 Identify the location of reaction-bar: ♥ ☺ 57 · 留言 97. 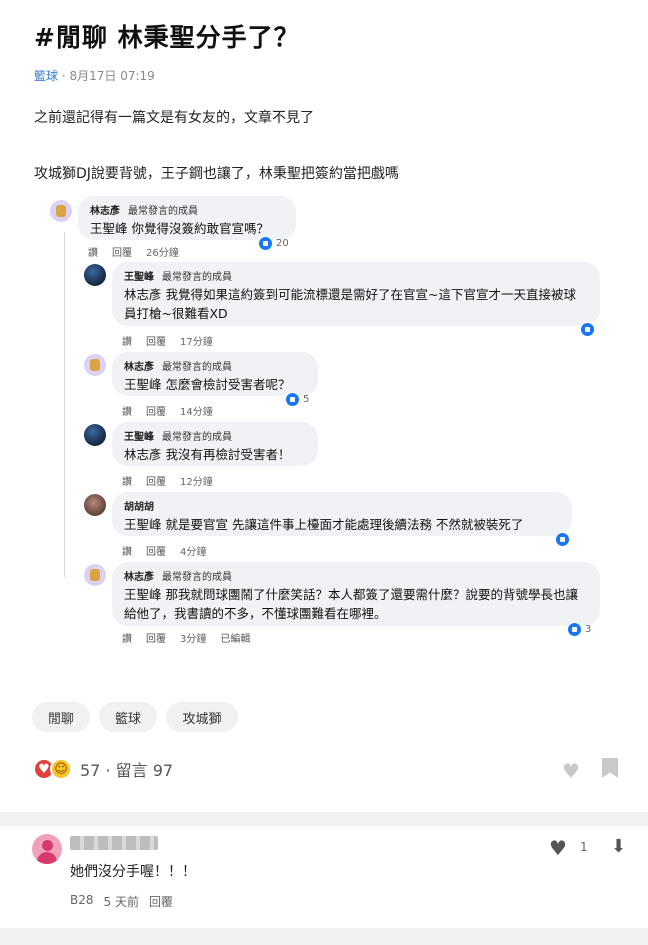
(103, 769).